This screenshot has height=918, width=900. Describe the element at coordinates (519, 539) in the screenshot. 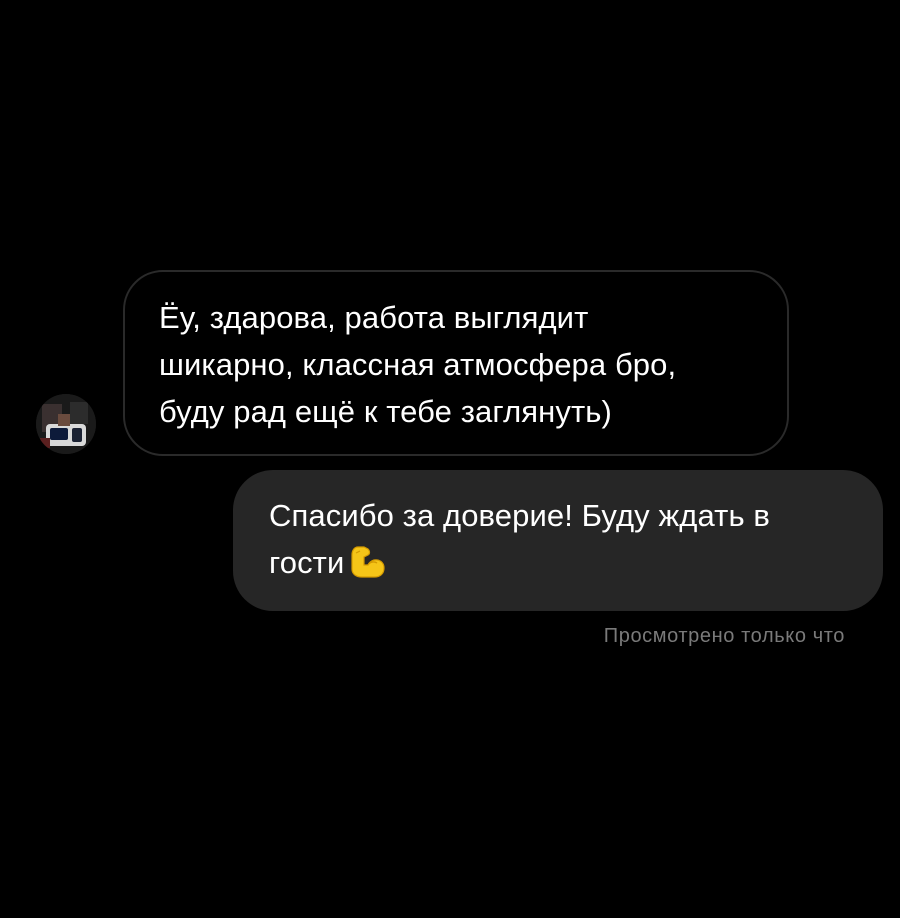

I see `outgoing-message-label: Спасибо за доверие! Буду ждать в гости` at that location.